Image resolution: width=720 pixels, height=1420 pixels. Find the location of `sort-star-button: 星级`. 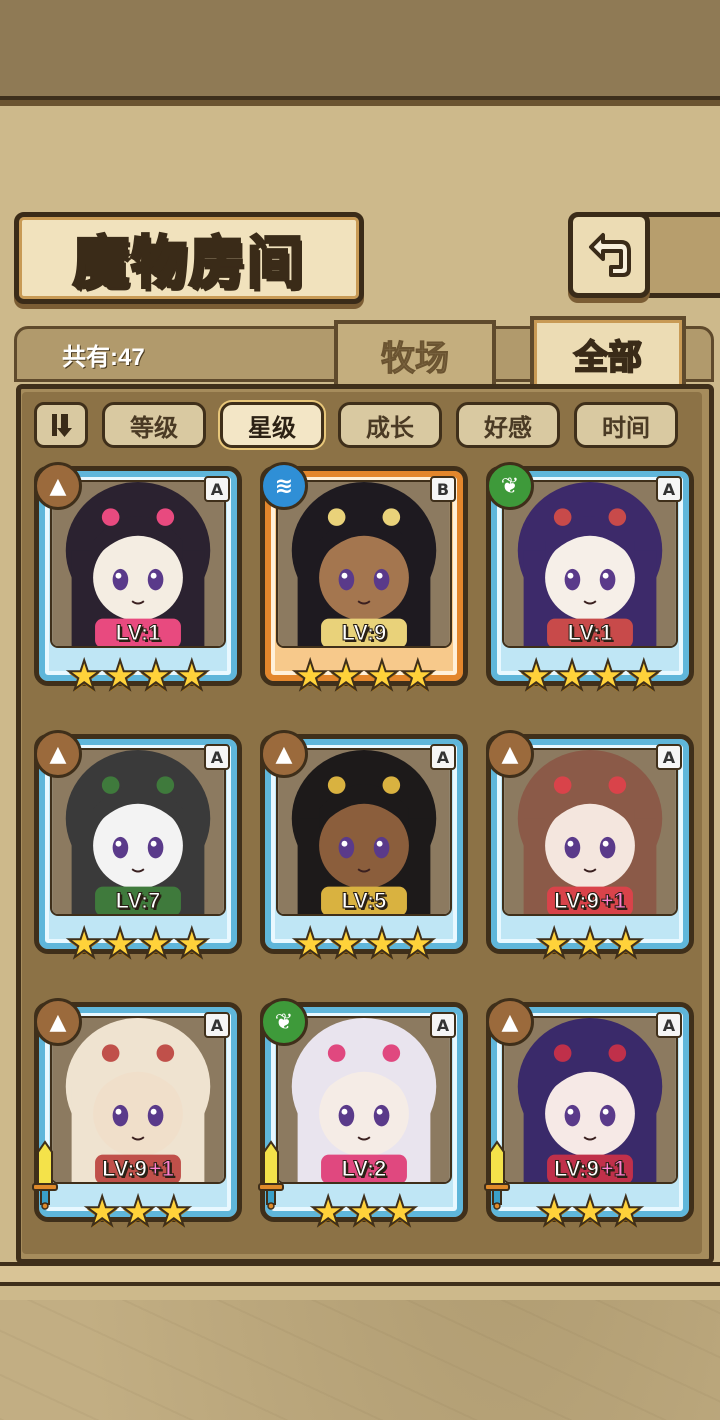

sort-star-button: 星级 is located at coordinates (272, 425).